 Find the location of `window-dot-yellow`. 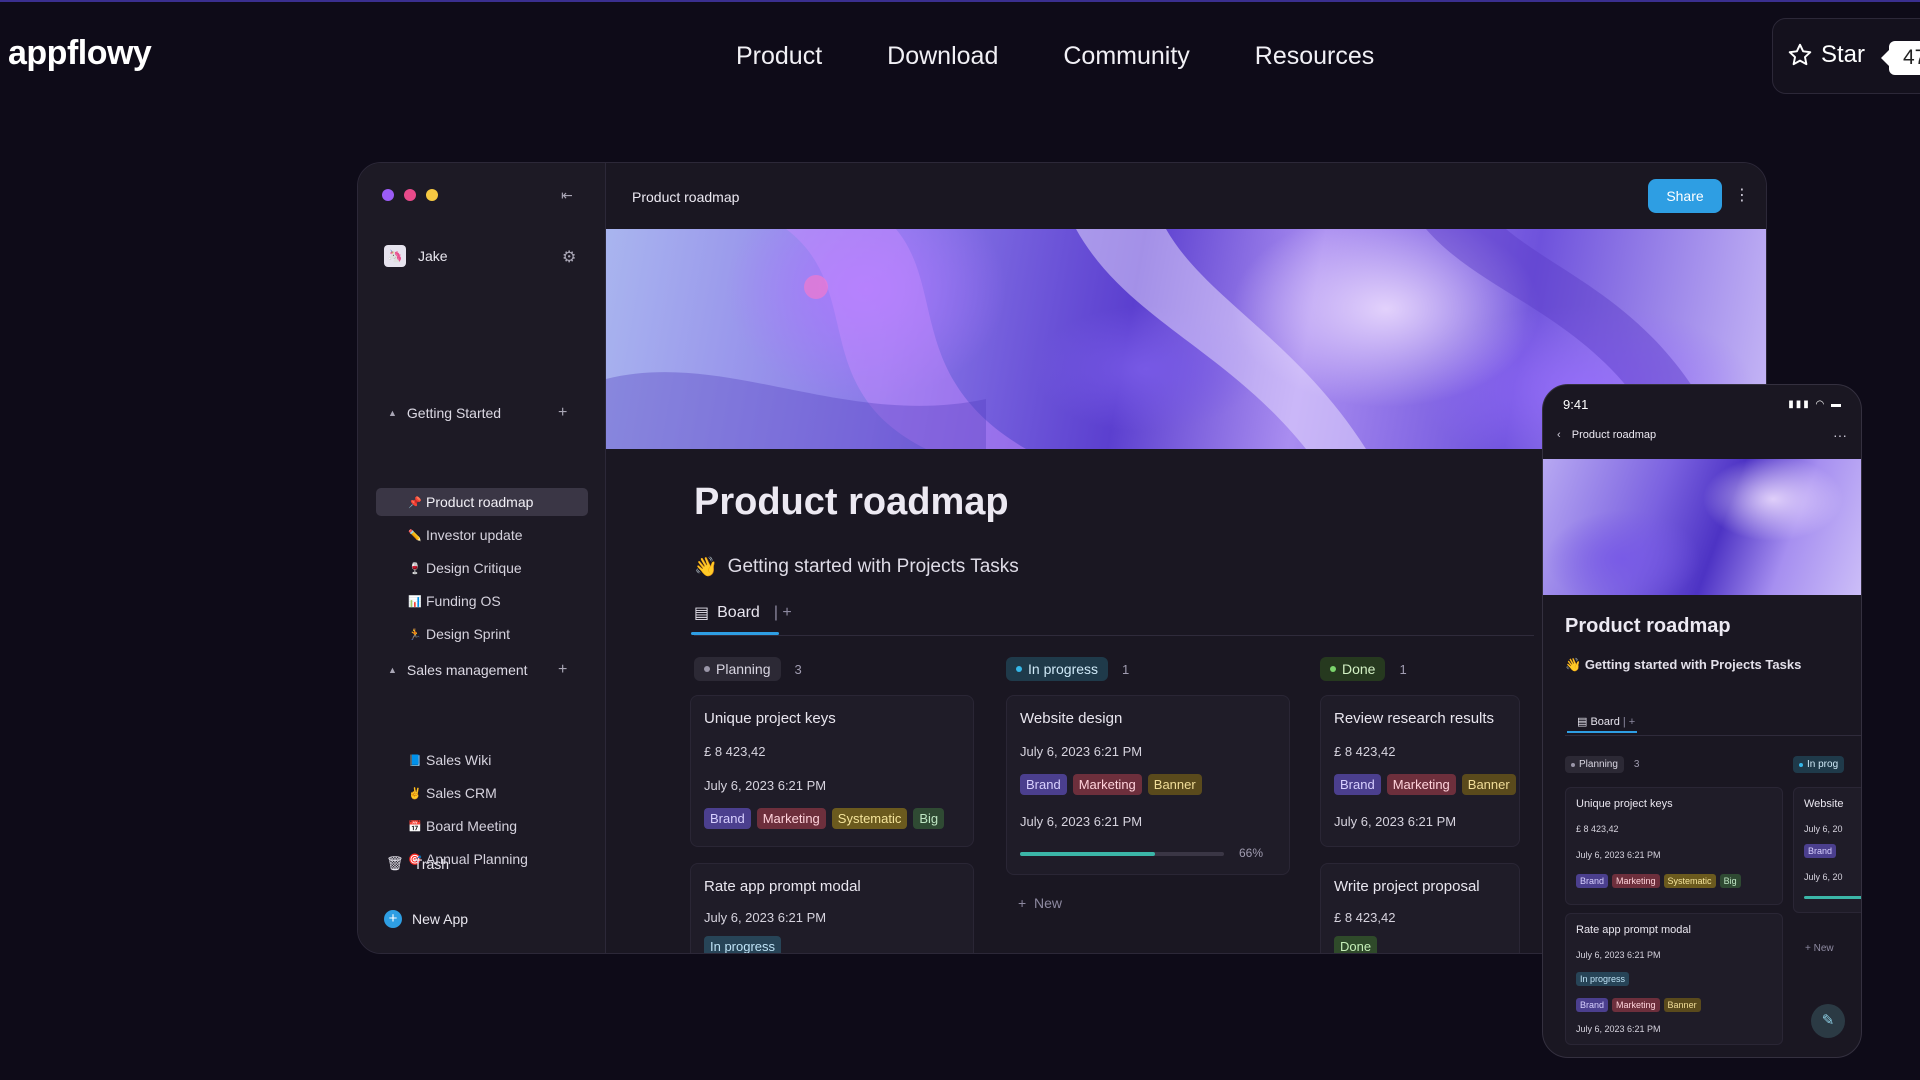

window-dot-yellow is located at coordinates (432, 195).